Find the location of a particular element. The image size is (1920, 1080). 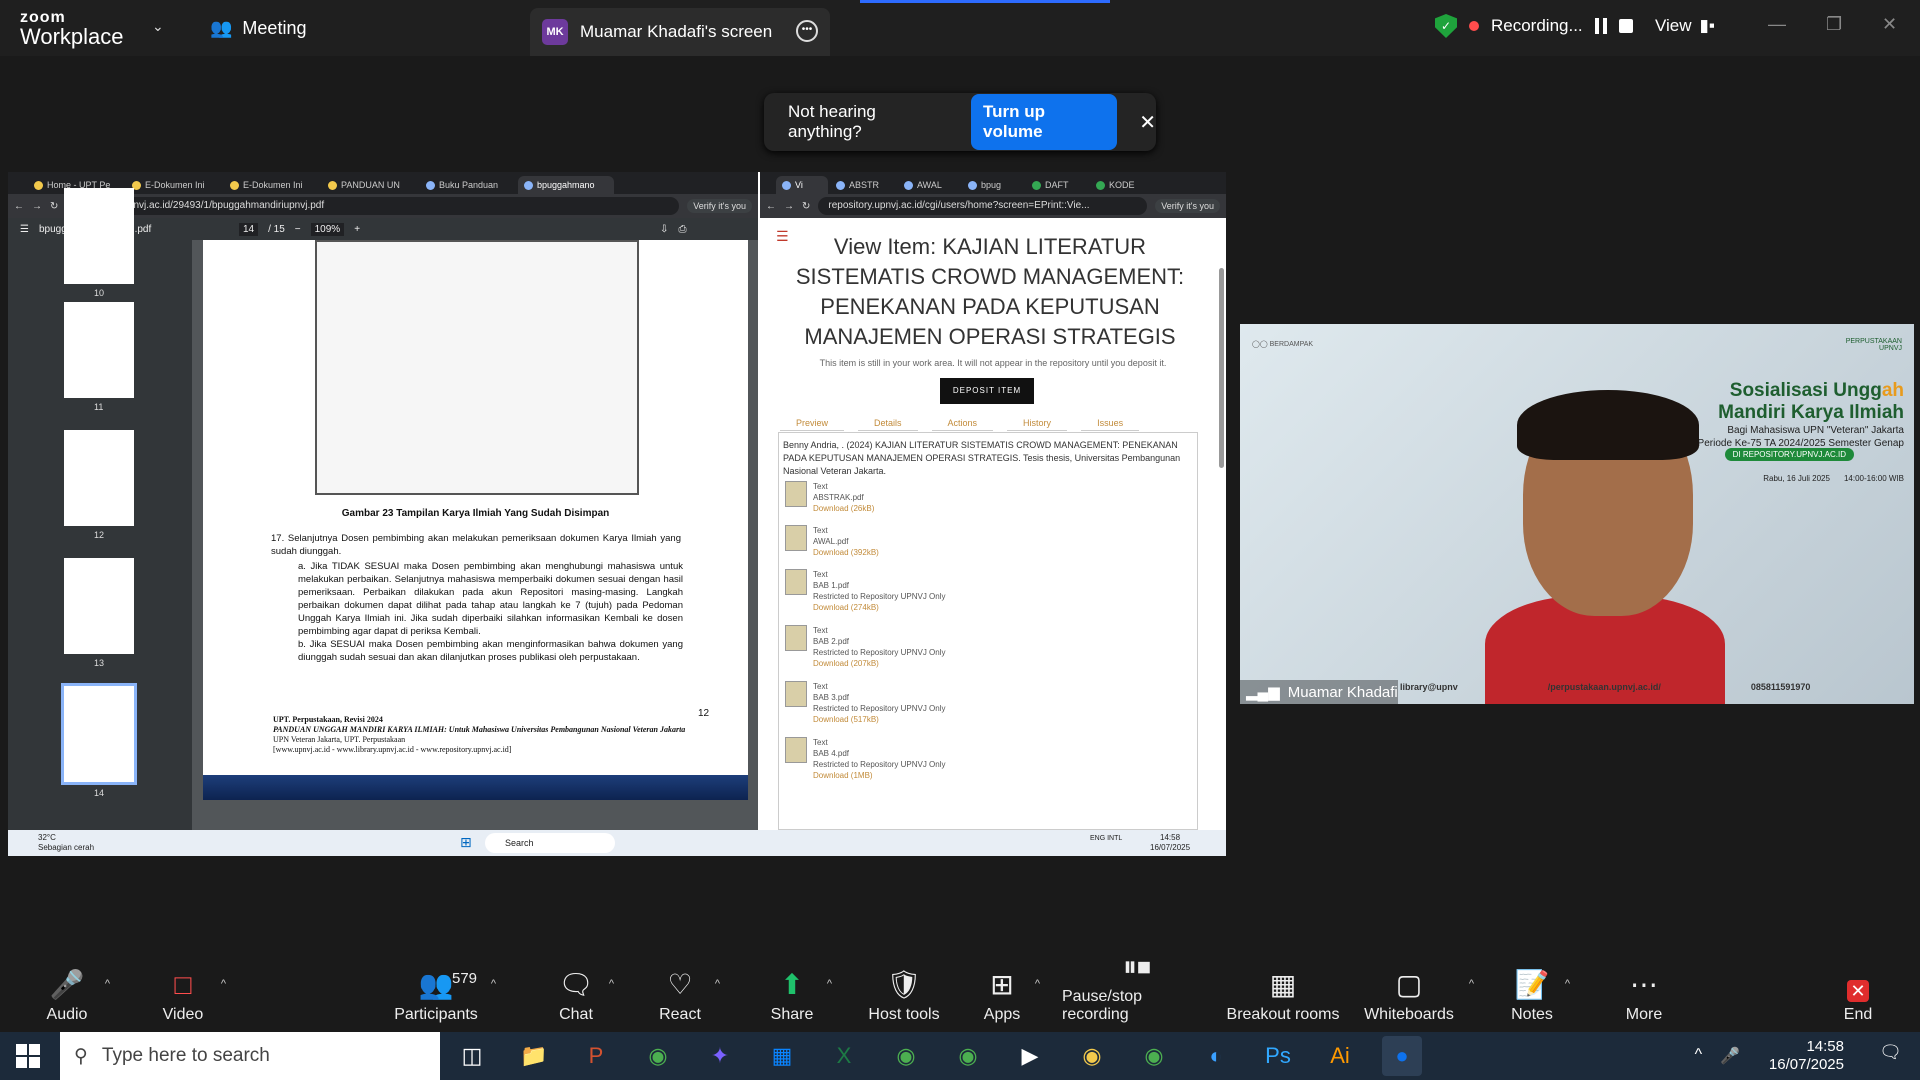

pause-stop-recording-button: ⏸⏹ Pause/stop recording is located at coordinates (1137, 997).